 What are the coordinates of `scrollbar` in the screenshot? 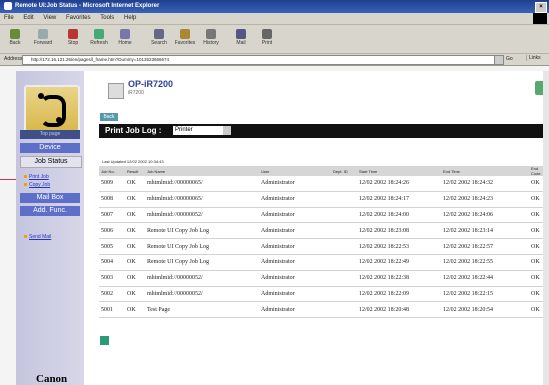 It's located at (546, 228).